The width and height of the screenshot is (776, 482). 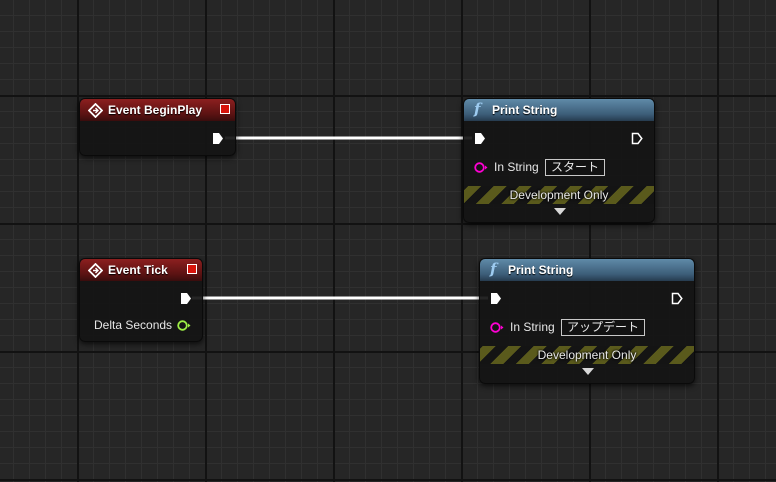 I want to click on delta-seconds-label: Delta Seconds, so click(x=133, y=325).